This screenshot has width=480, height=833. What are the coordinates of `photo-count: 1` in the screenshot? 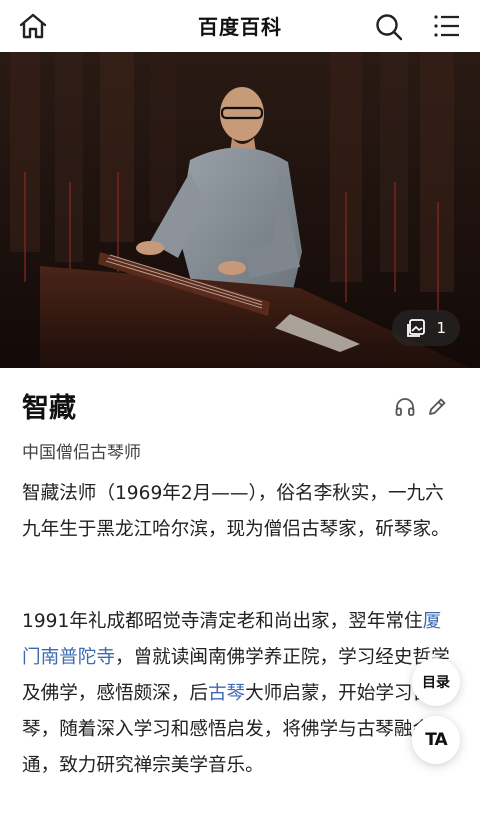 It's located at (441, 328).